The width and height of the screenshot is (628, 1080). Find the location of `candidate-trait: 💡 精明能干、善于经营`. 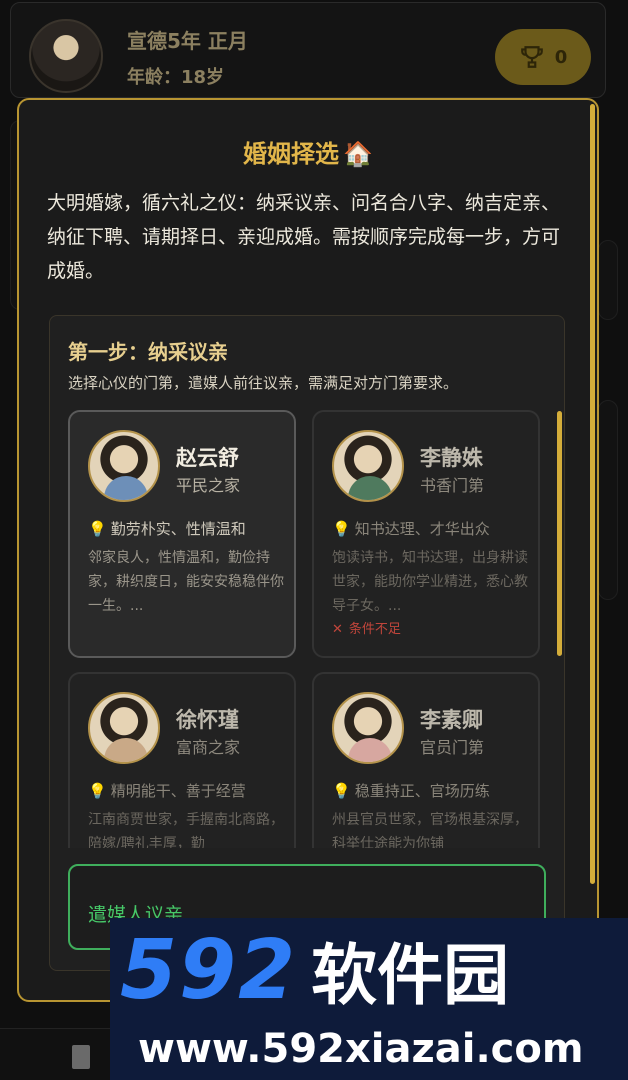

candidate-trait: 💡 精明能干、善于经营 is located at coordinates (167, 790).